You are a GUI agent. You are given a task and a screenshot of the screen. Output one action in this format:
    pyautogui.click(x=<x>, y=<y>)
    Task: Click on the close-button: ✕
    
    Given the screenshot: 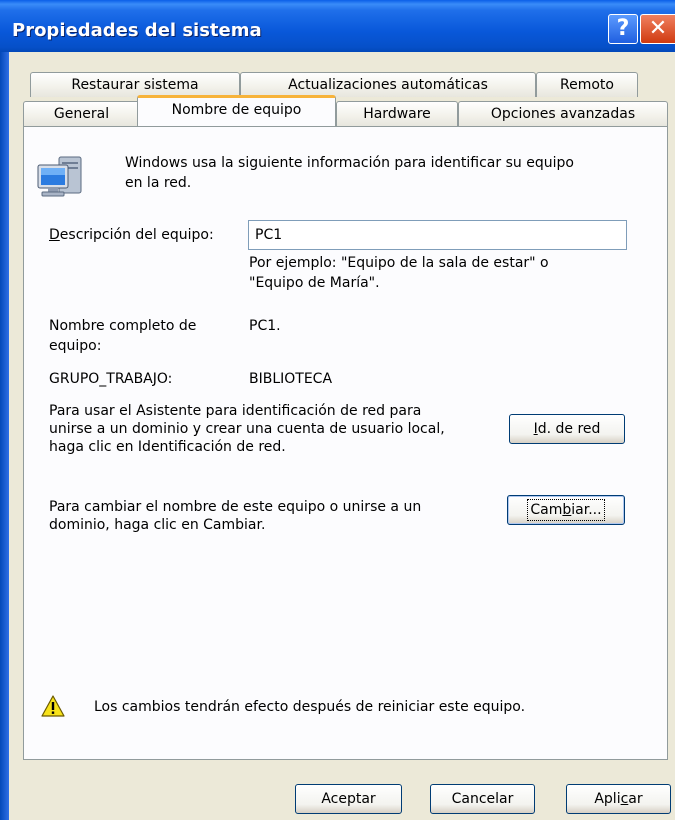 What is the action you would take?
    pyautogui.click(x=657, y=29)
    